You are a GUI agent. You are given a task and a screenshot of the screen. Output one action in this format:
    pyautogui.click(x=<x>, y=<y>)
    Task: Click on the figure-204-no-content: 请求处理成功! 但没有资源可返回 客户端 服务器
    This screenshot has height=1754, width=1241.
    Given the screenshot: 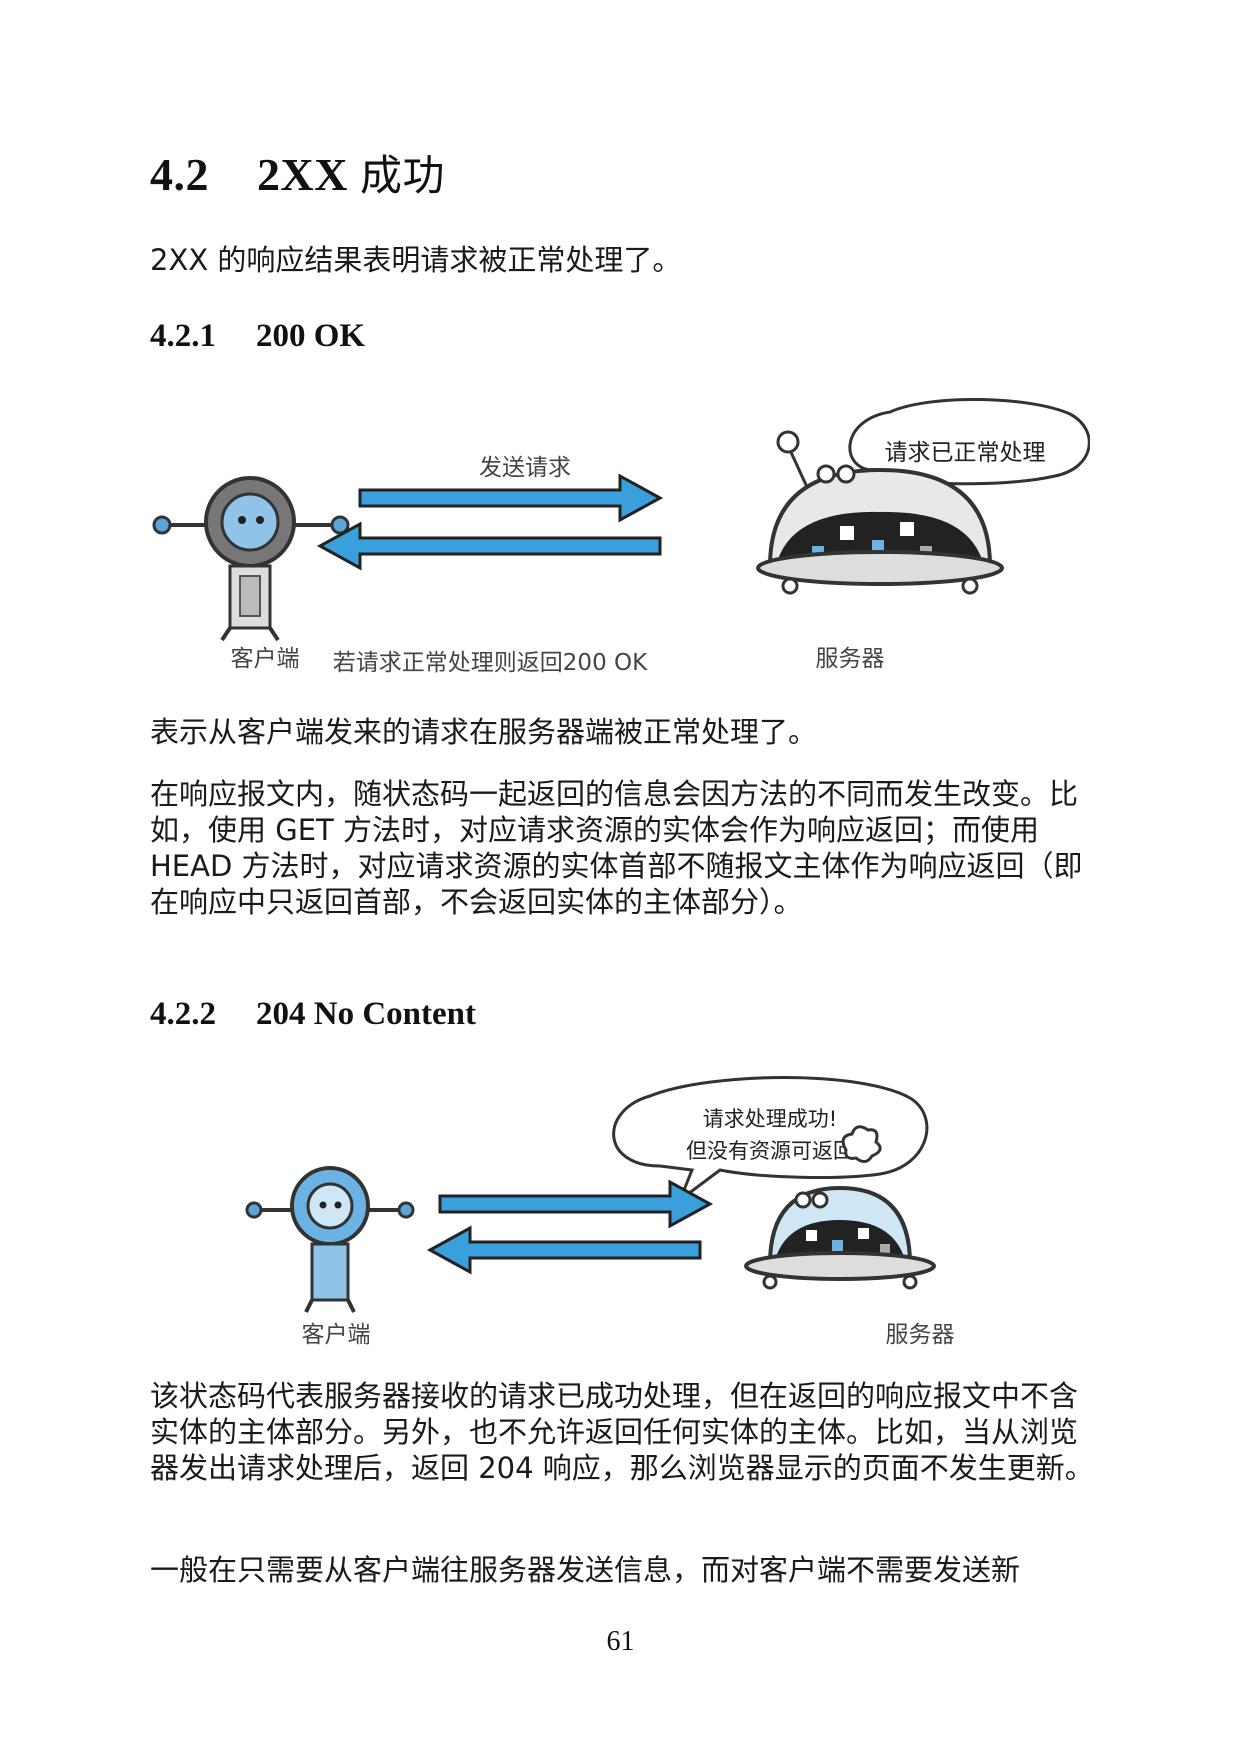 What is the action you would take?
    pyautogui.click(x=600, y=1212)
    